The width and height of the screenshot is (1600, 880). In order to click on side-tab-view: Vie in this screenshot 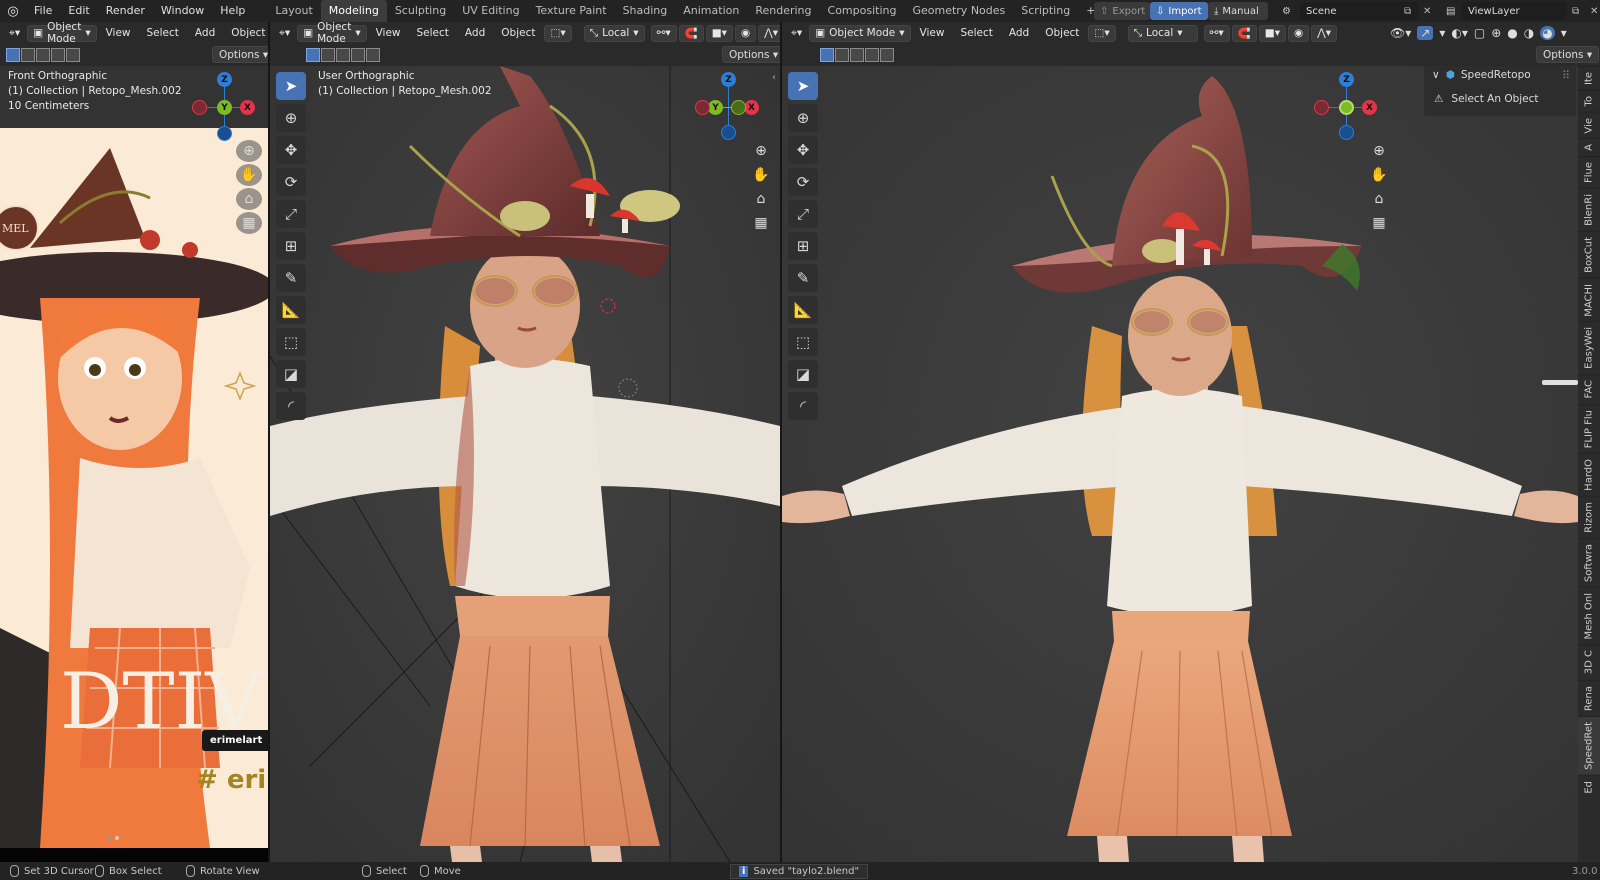, I will do `click(1589, 125)`.